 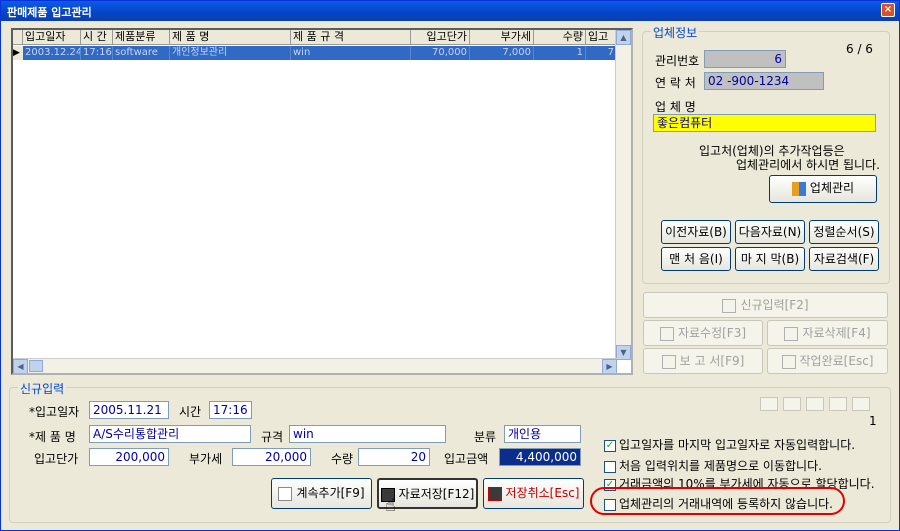 I want to click on spec-field: win, so click(x=367, y=434).